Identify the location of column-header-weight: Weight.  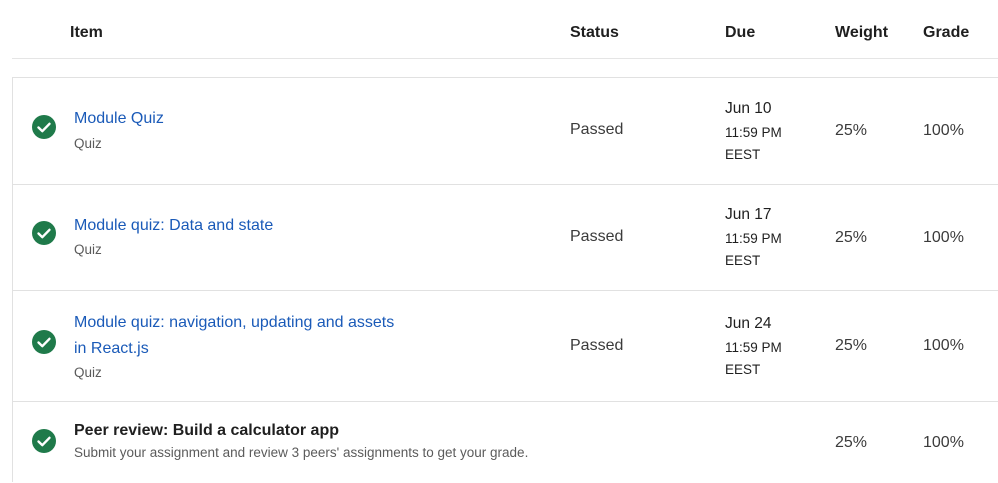
(862, 32).